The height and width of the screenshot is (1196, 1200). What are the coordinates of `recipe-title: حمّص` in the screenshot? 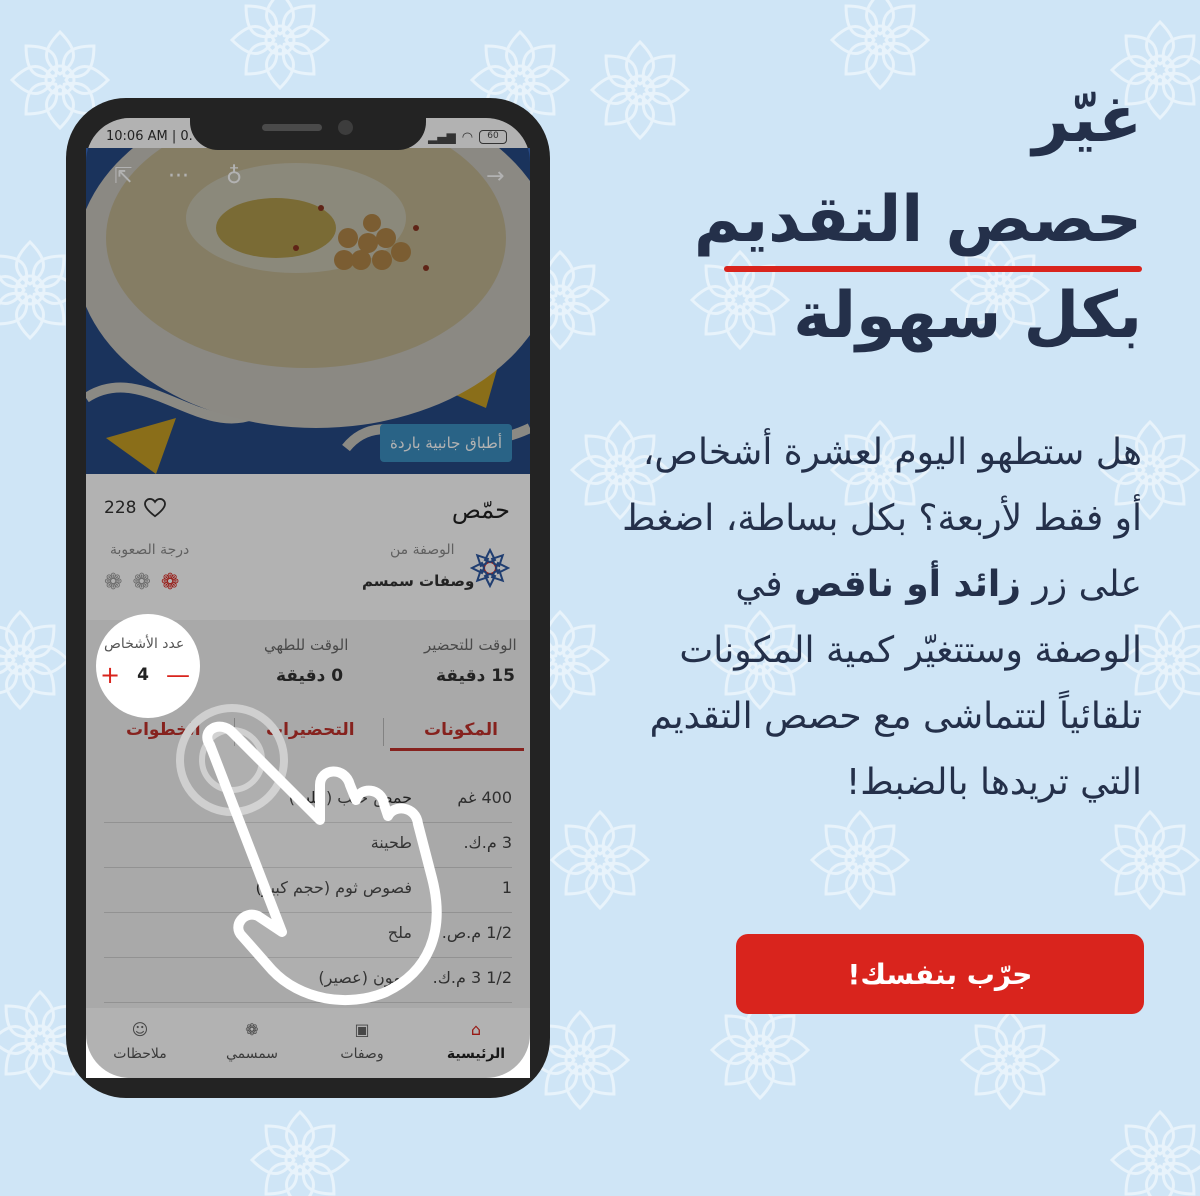 It's located at (480, 510).